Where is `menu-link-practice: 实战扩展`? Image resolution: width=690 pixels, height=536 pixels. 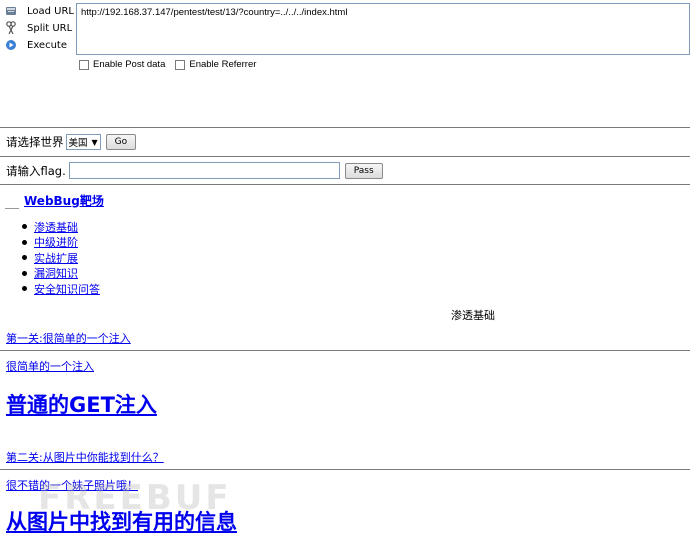 menu-link-practice: 实战扩展 is located at coordinates (56, 258).